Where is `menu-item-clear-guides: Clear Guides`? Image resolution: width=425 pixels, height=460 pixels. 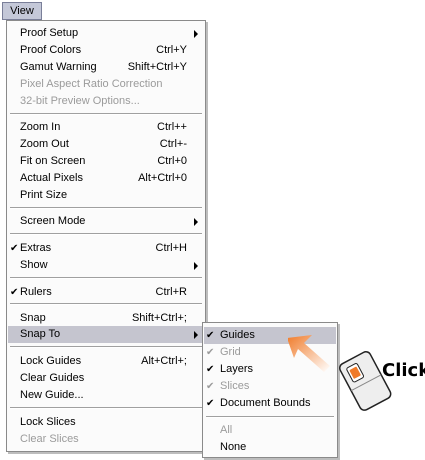
menu-item-clear-guides: Clear Guides is located at coordinates (106, 378).